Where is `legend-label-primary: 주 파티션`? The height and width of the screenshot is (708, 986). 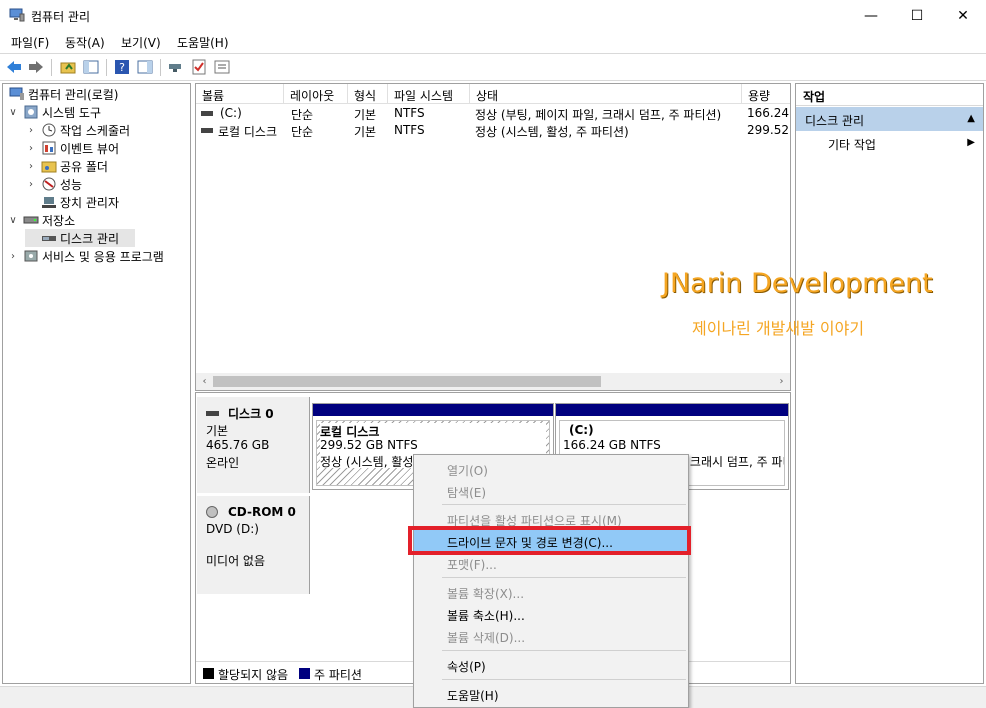 legend-label-primary: 주 파티션 is located at coordinates (338, 675).